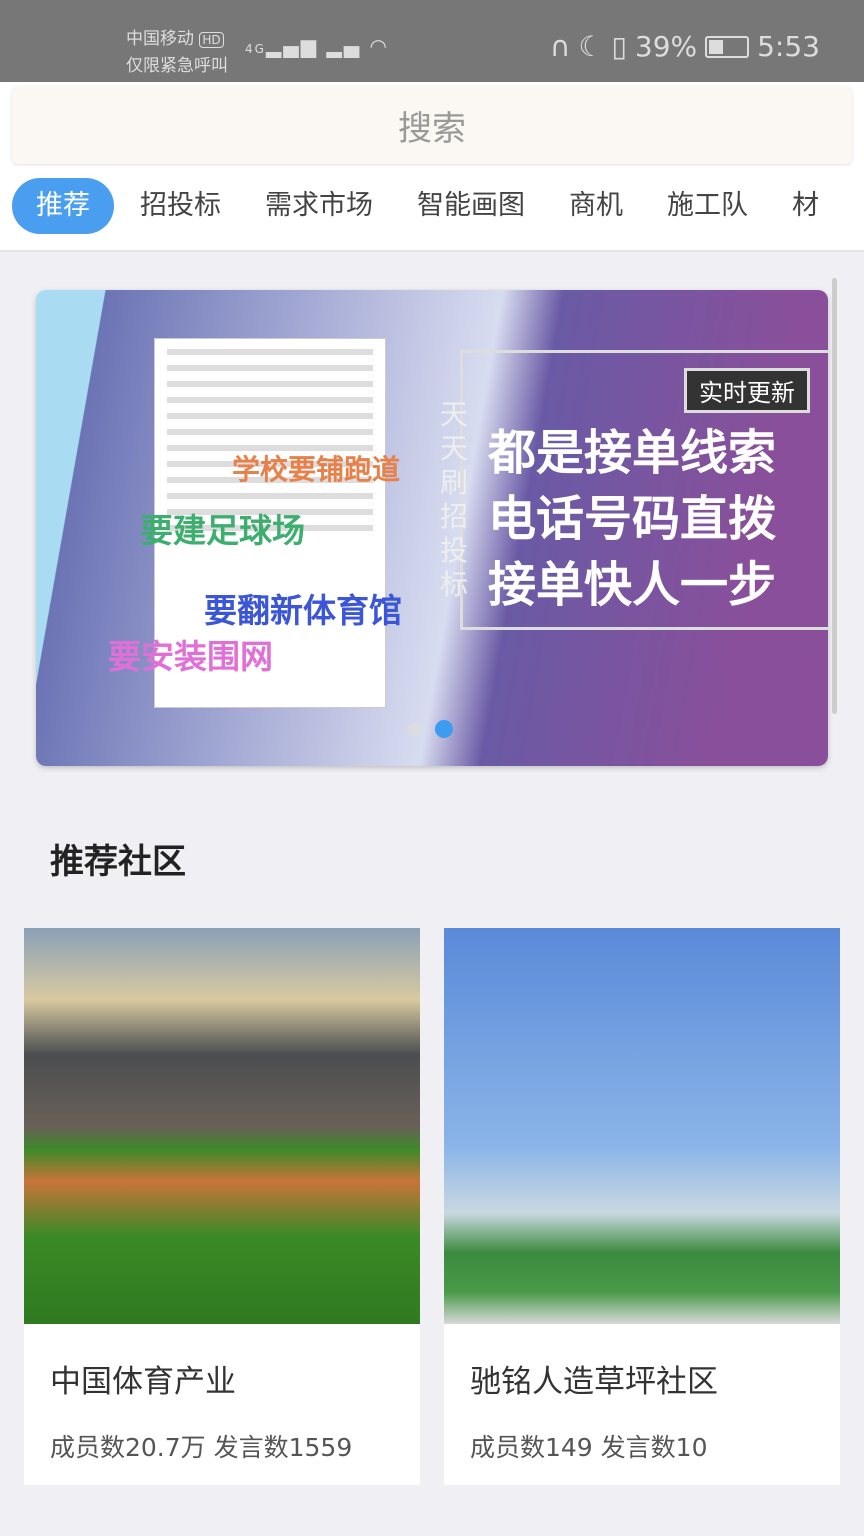 This screenshot has width=864, height=1536. I want to click on community-stats: 成员数149 发言数10, so click(589, 1447).